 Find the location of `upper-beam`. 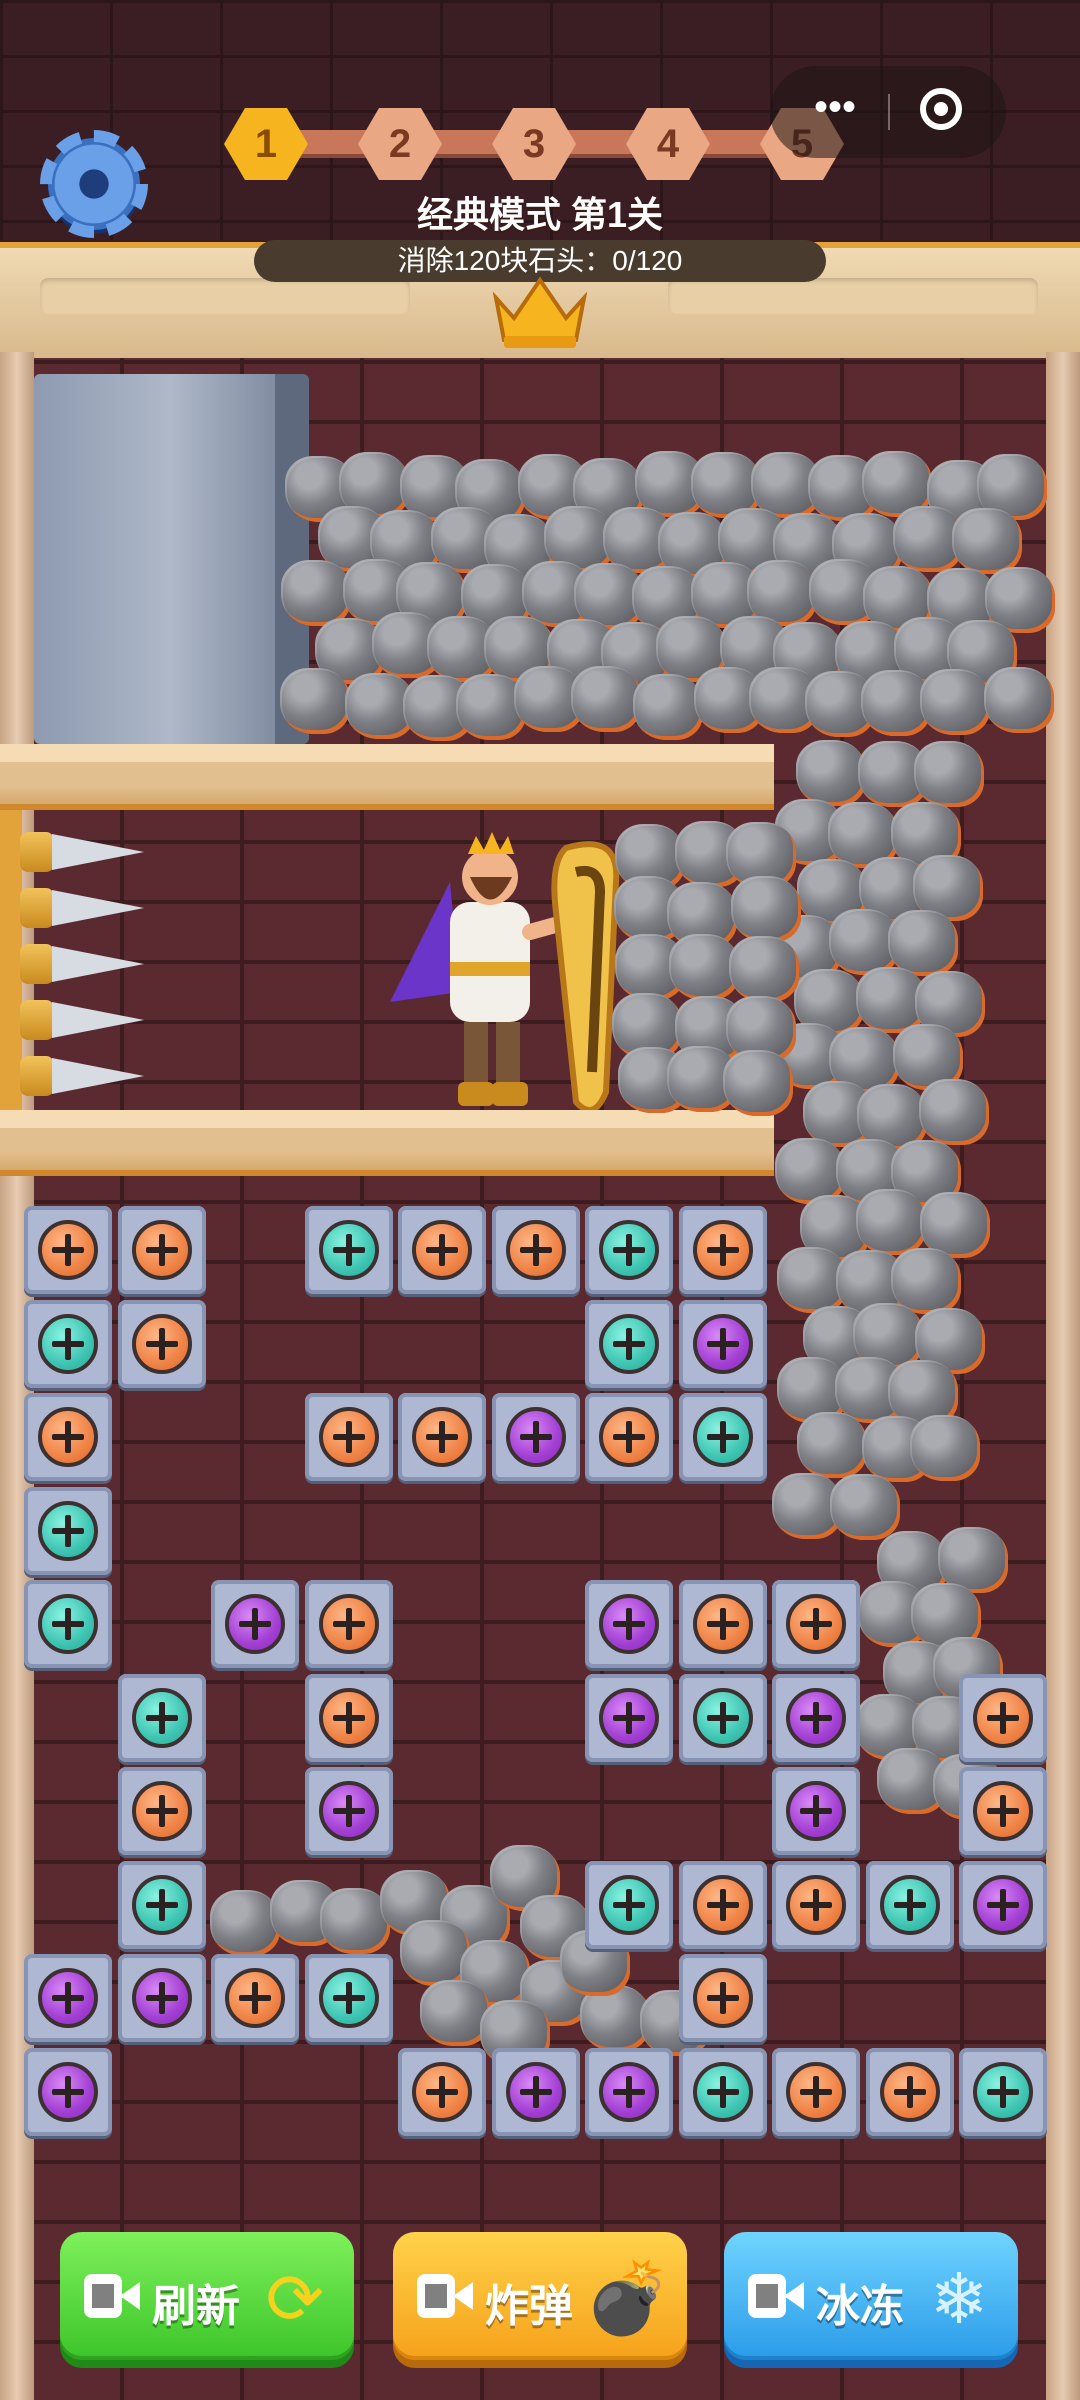

upper-beam is located at coordinates (387, 777).